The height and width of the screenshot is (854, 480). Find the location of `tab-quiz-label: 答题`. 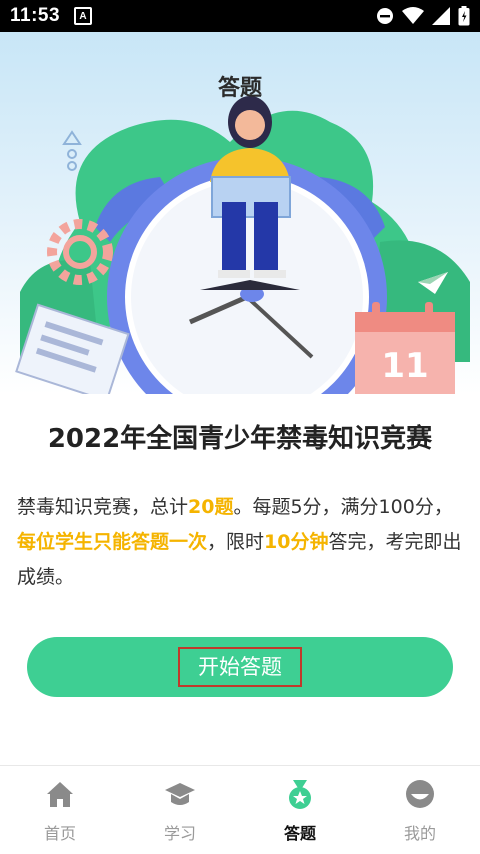

tab-quiz-label: 答题 is located at coordinates (299, 833).